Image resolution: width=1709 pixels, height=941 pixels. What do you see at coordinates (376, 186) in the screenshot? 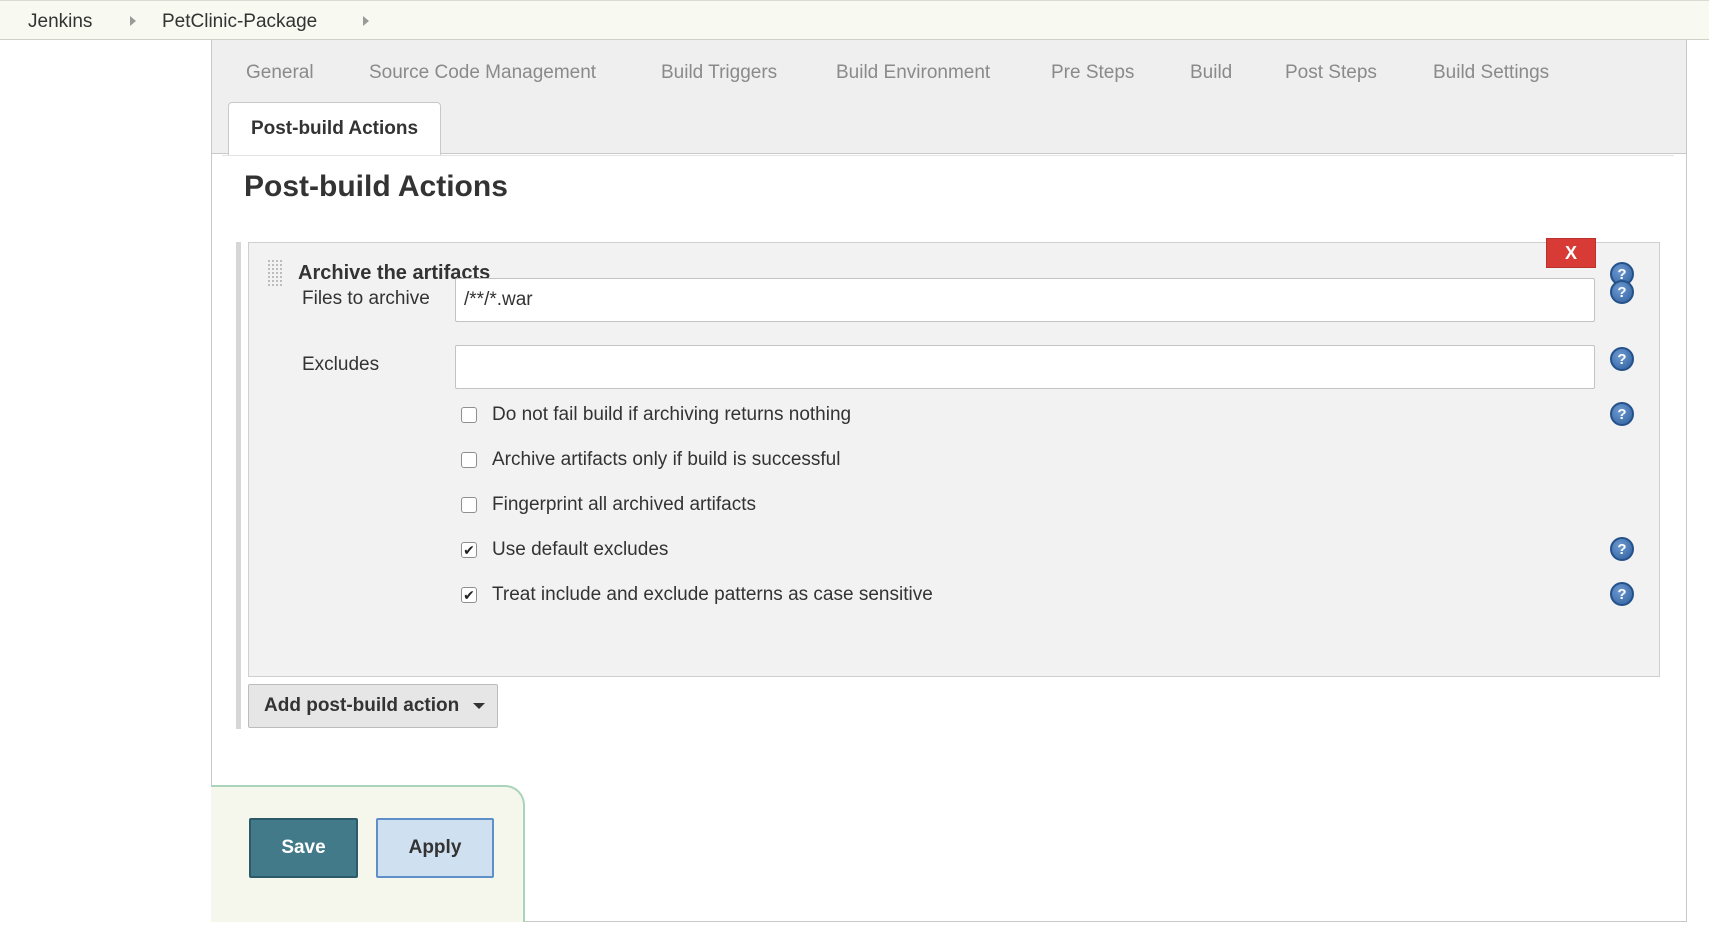
I see `section-title: Post-build Actions` at bounding box center [376, 186].